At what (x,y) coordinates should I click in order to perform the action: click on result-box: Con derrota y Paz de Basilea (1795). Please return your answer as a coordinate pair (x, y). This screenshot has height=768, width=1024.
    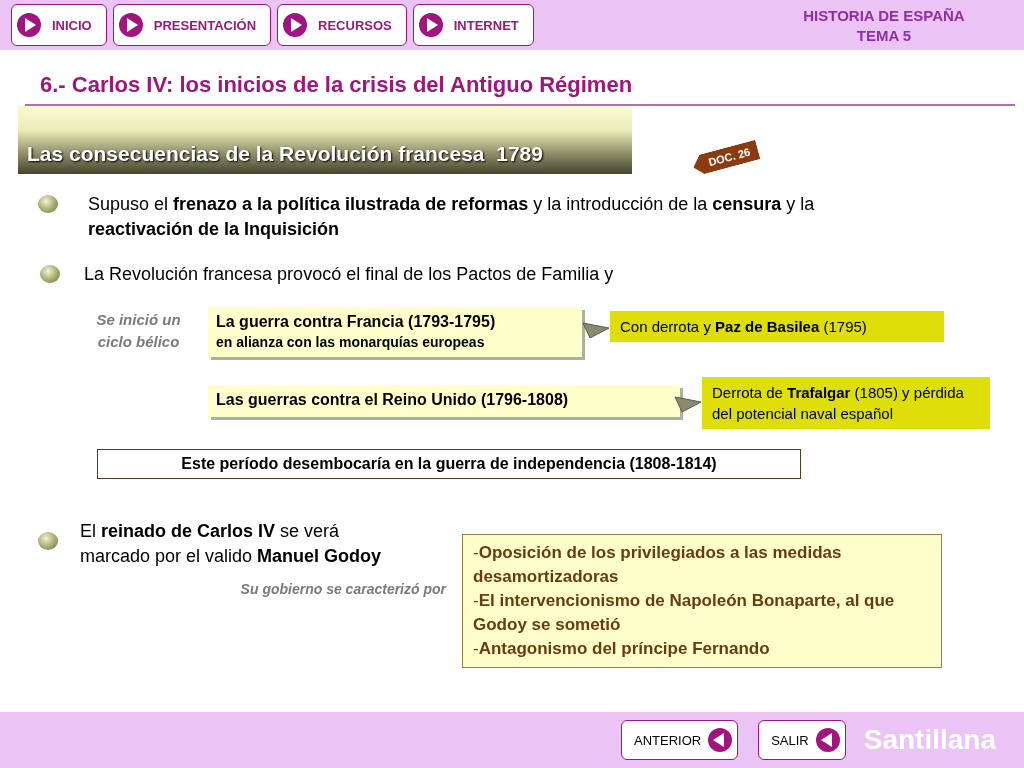
    Looking at the image, I should click on (777, 326).